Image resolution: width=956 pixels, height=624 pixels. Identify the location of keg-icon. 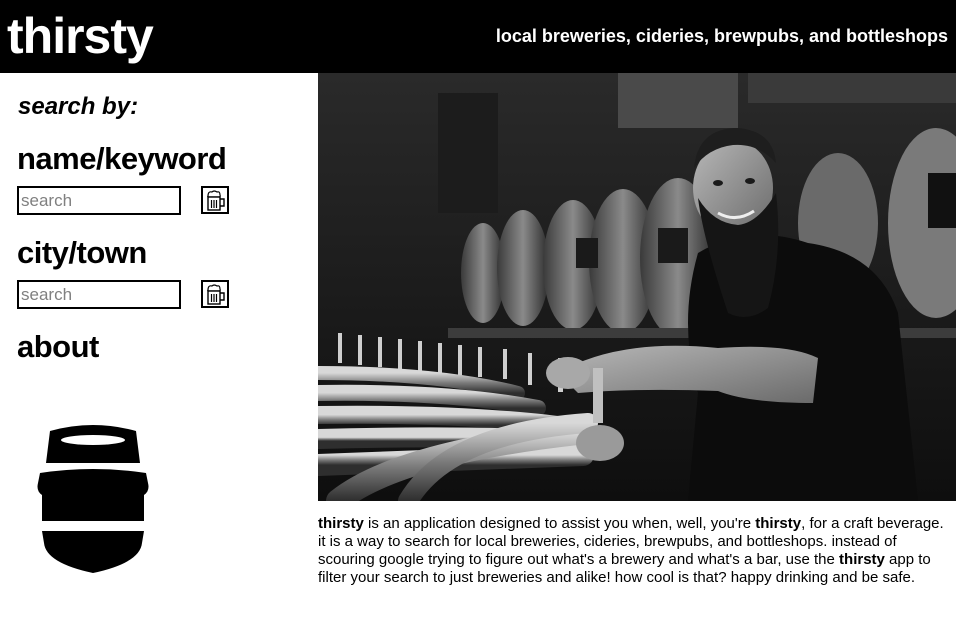
(93, 499).